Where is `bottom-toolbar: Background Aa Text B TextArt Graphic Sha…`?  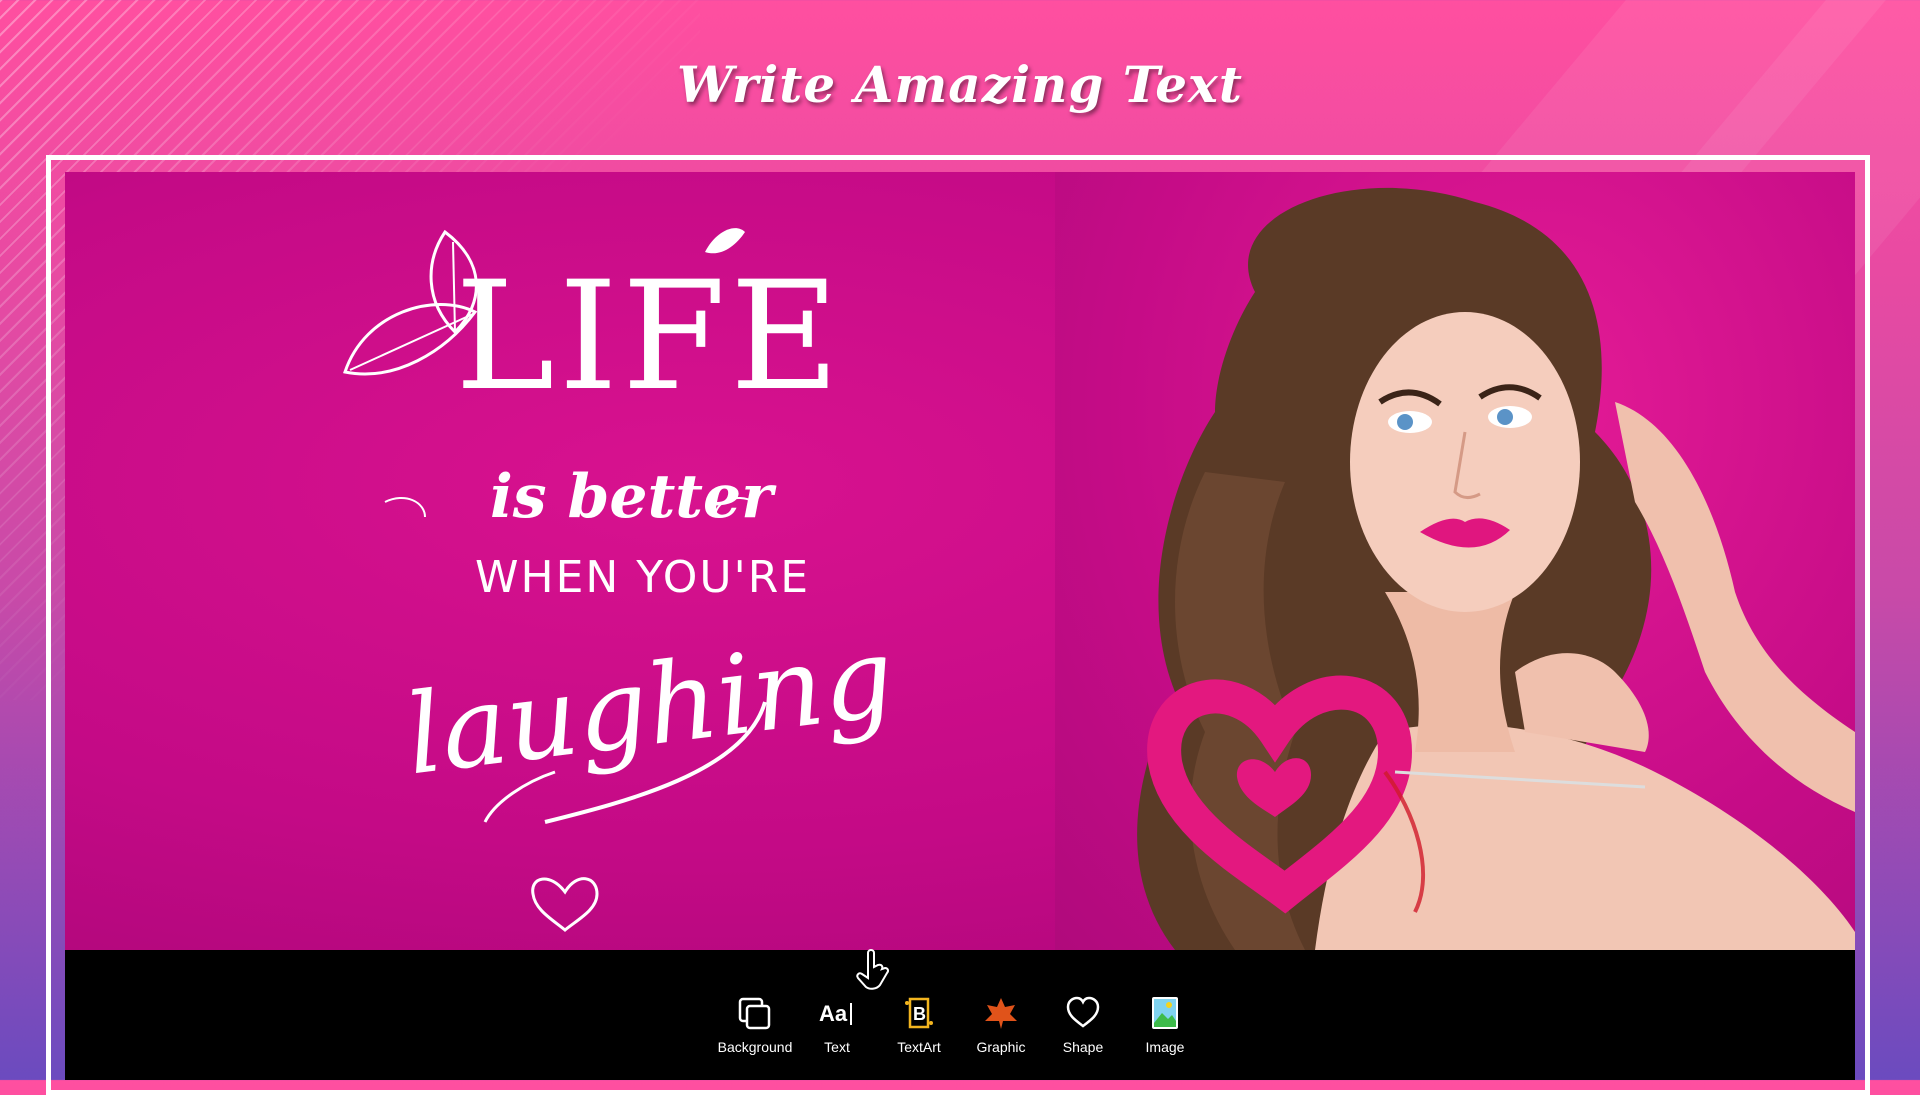
bottom-toolbar: Background Aa Text B TextArt Graphic Sha… is located at coordinates (960, 1014).